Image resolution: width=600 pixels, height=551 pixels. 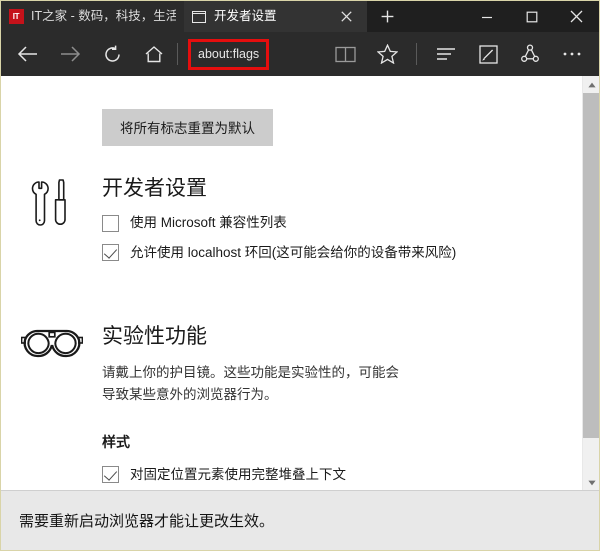 I want to click on address-highlight-box: about:flags, so click(x=229, y=54).